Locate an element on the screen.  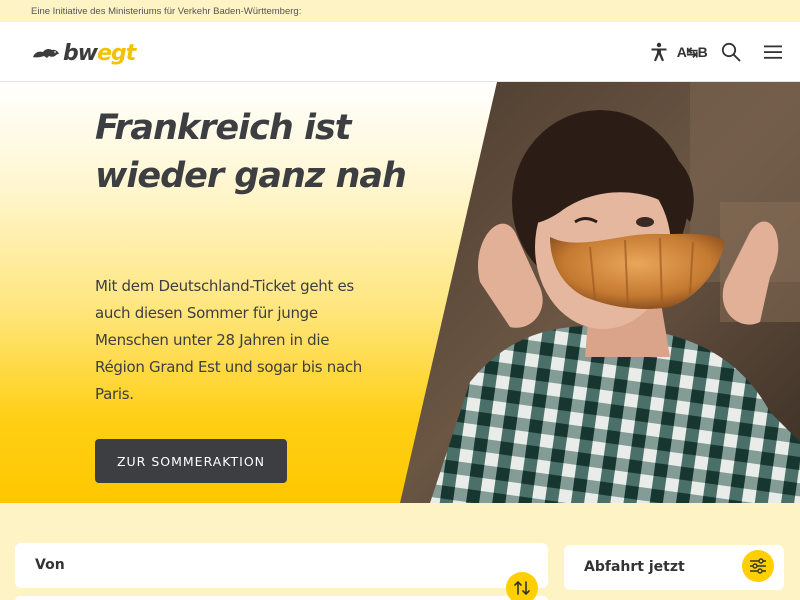
bwegt-logo: bwegt is located at coordinates (83, 53).